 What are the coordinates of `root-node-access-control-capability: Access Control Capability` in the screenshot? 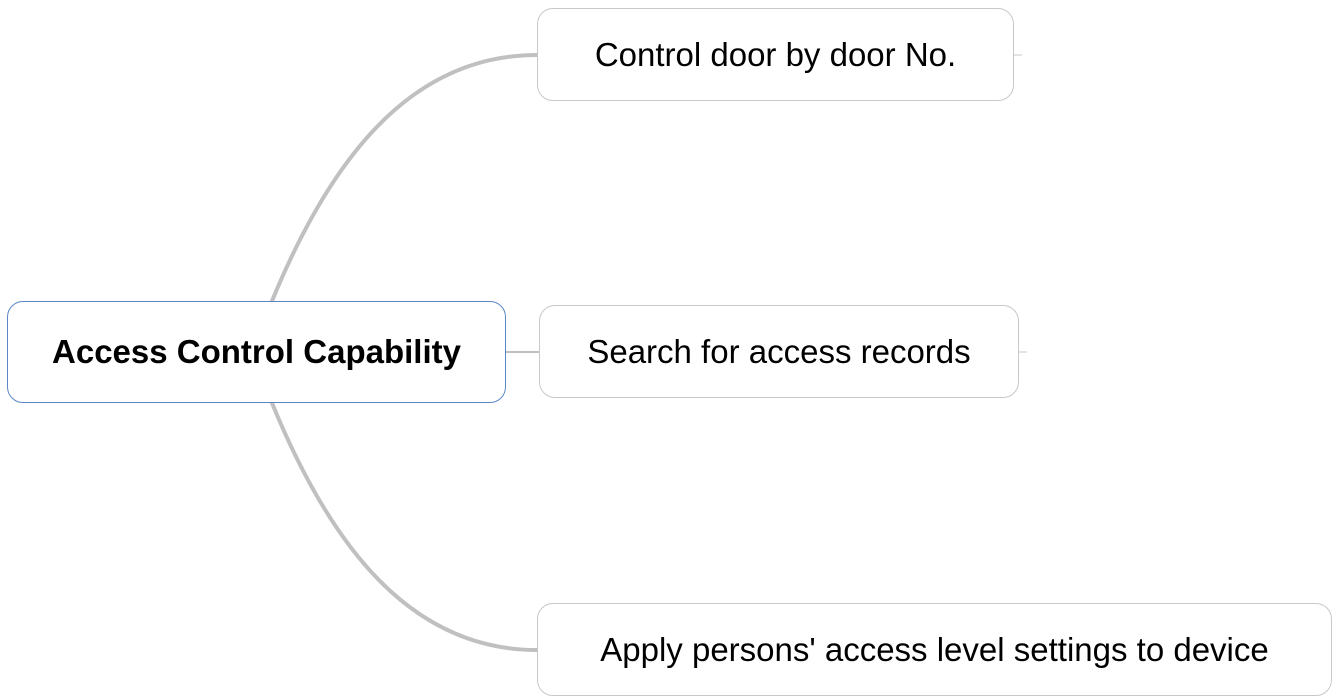 It's located at (256, 352).